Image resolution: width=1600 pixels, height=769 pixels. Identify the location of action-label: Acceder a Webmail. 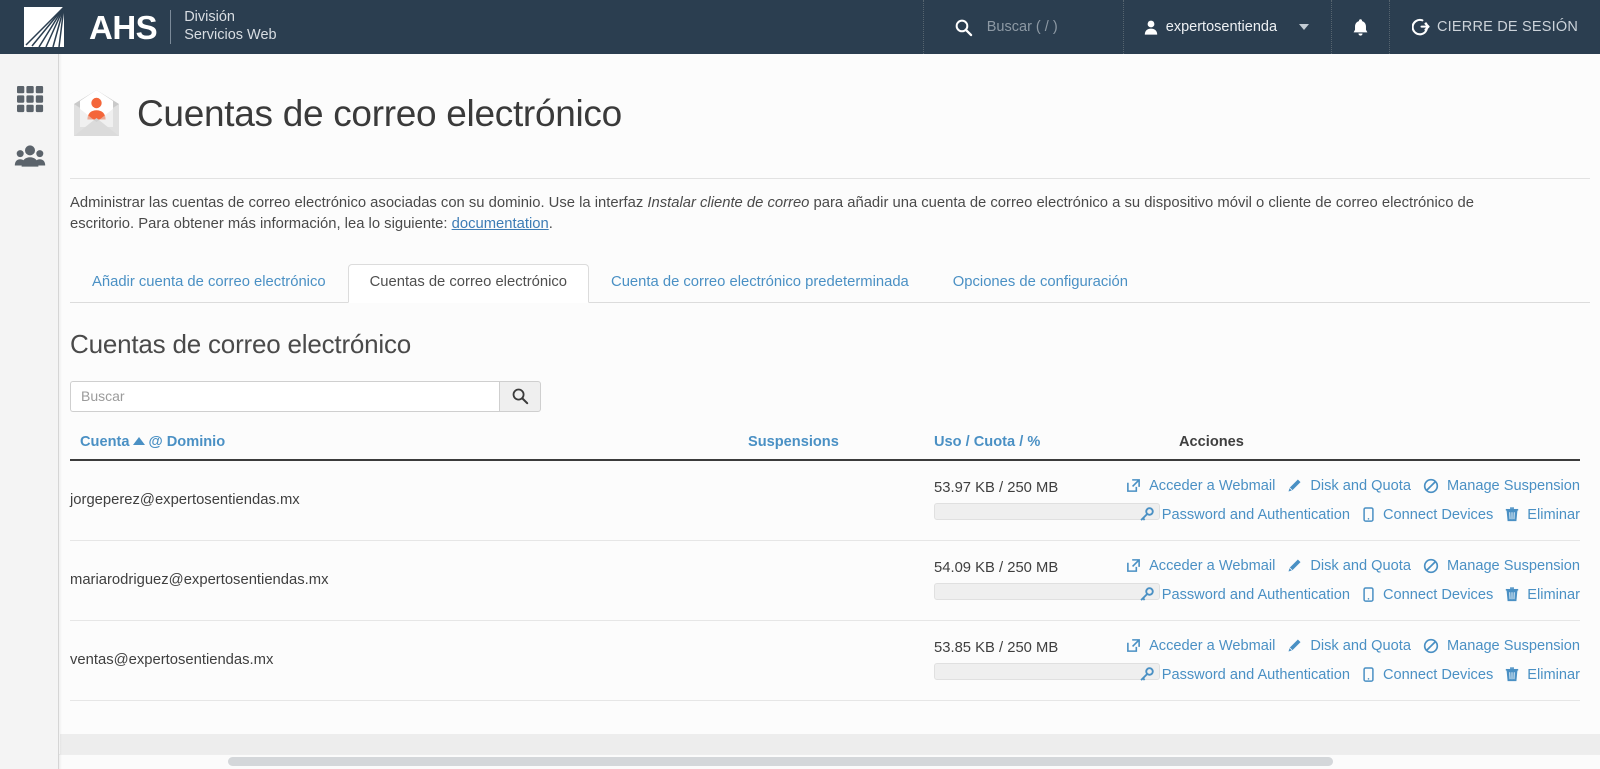
(1212, 565).